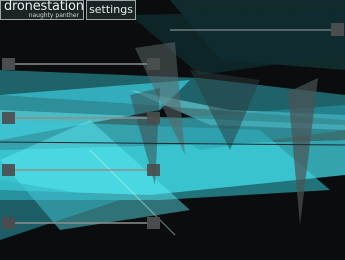  I want to click on app-logo: dronestation naughty panther, so click(42, 10).